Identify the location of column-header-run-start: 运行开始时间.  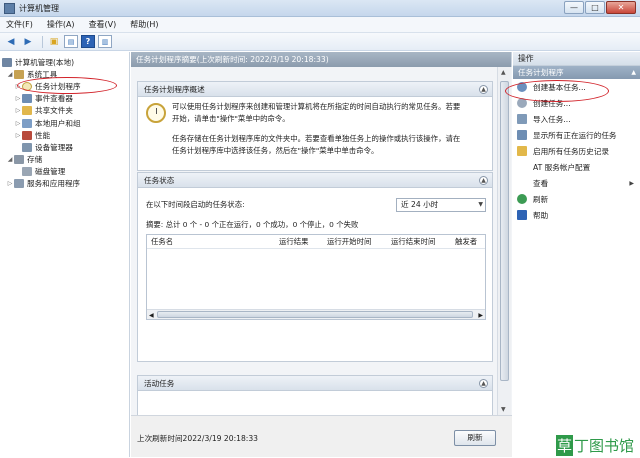
(349, 242).